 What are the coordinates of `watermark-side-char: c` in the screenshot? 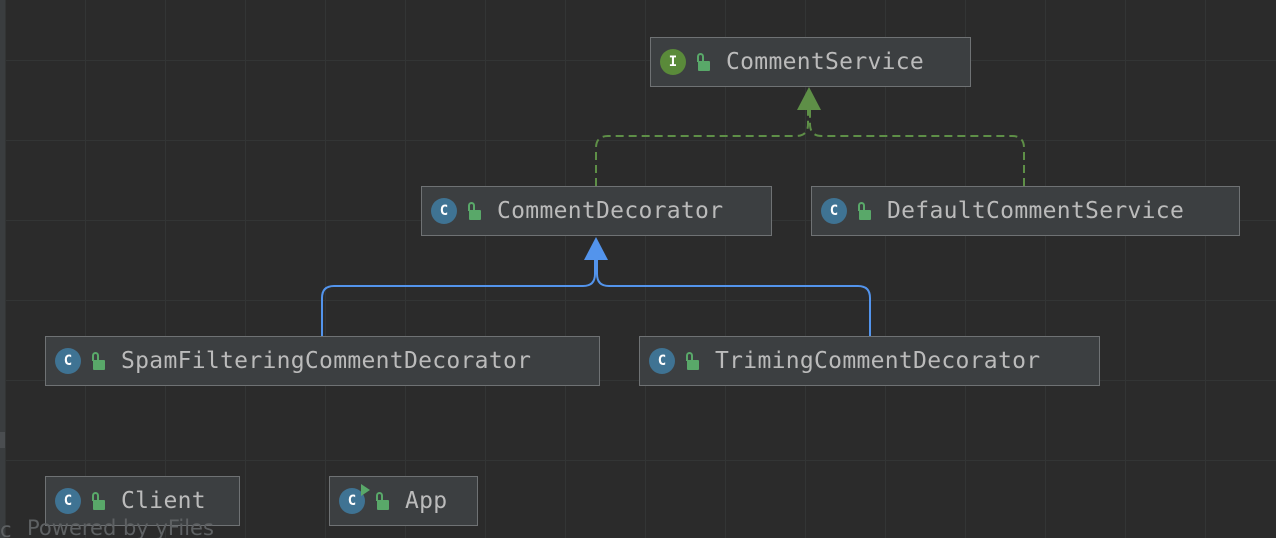 It's located at (6, 528).